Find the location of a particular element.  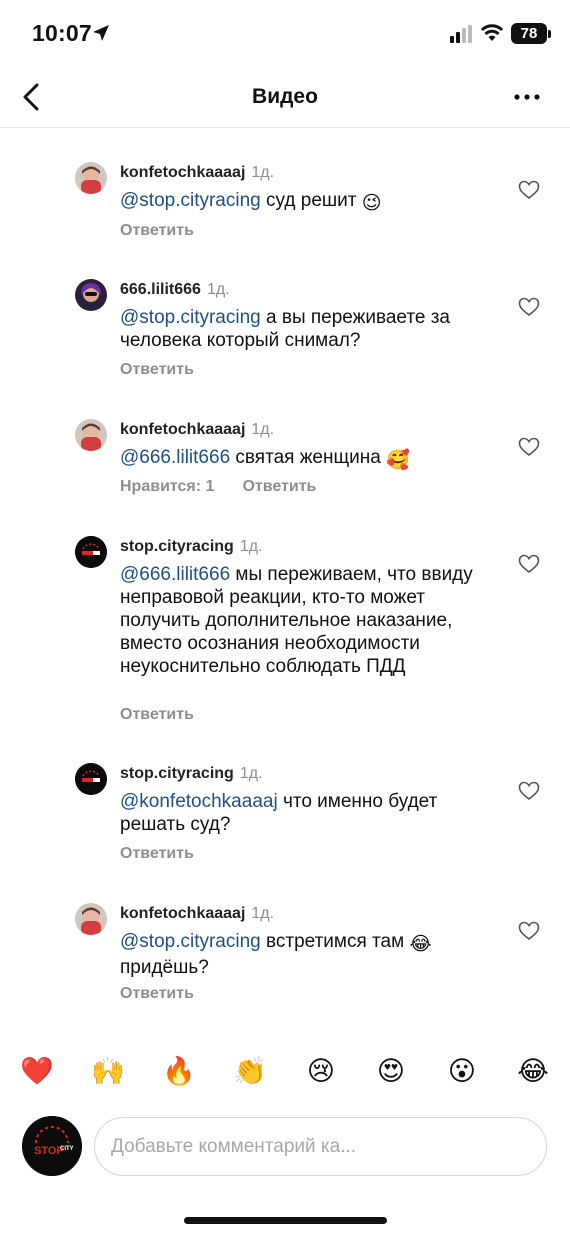

comment-text-continuation: придёшь? is located at coordinates (164, 967).